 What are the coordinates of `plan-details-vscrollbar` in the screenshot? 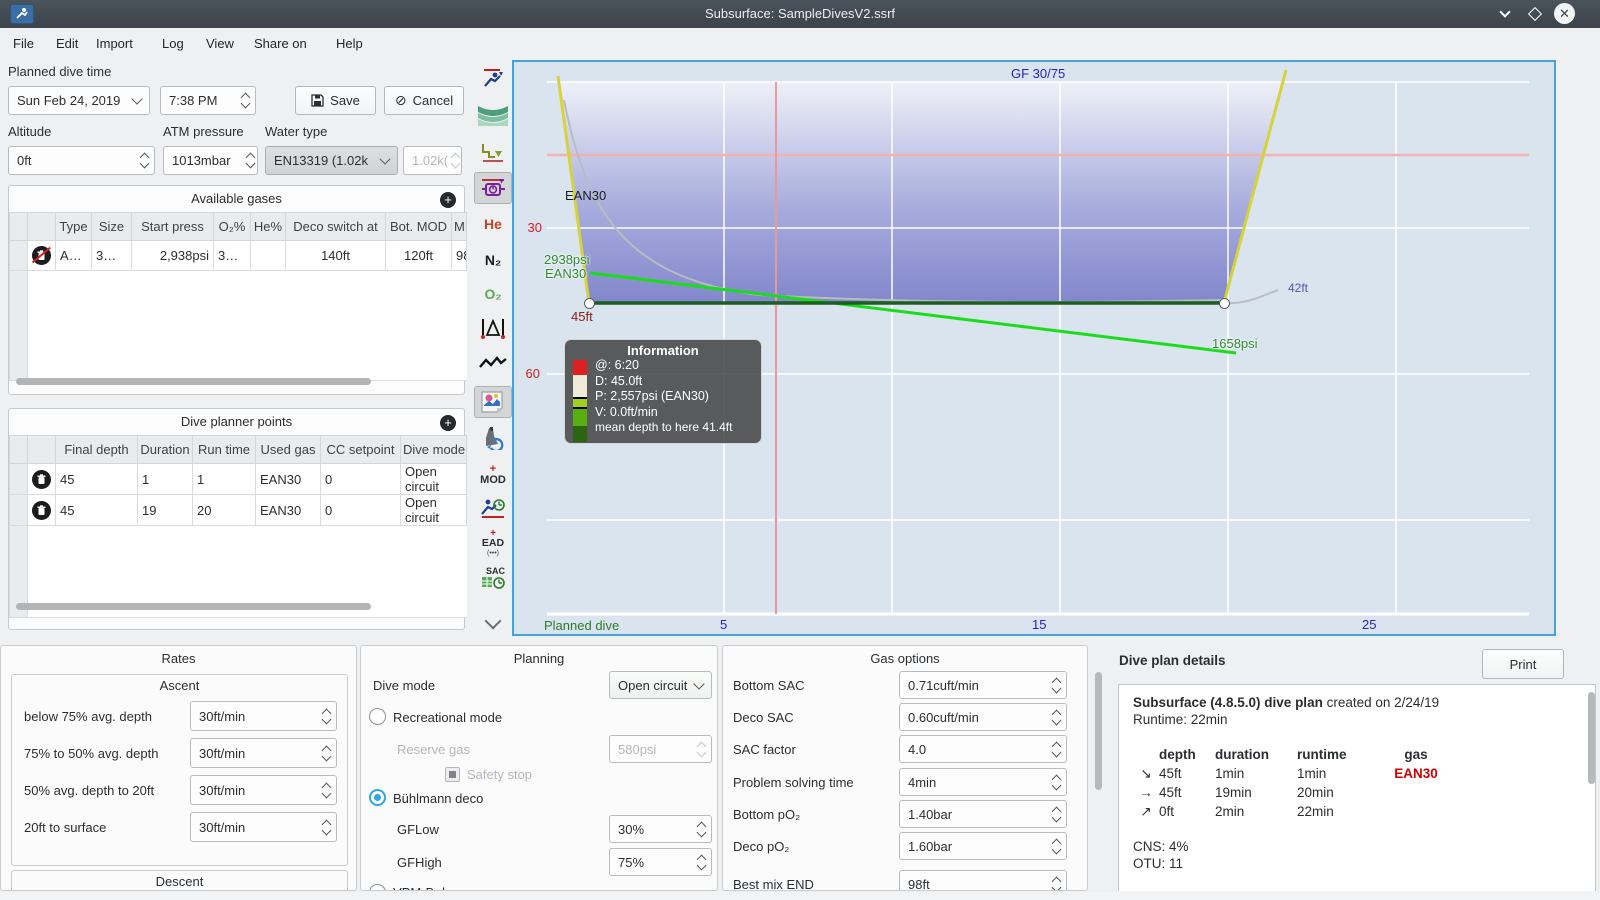 It's located at (1591, 738).